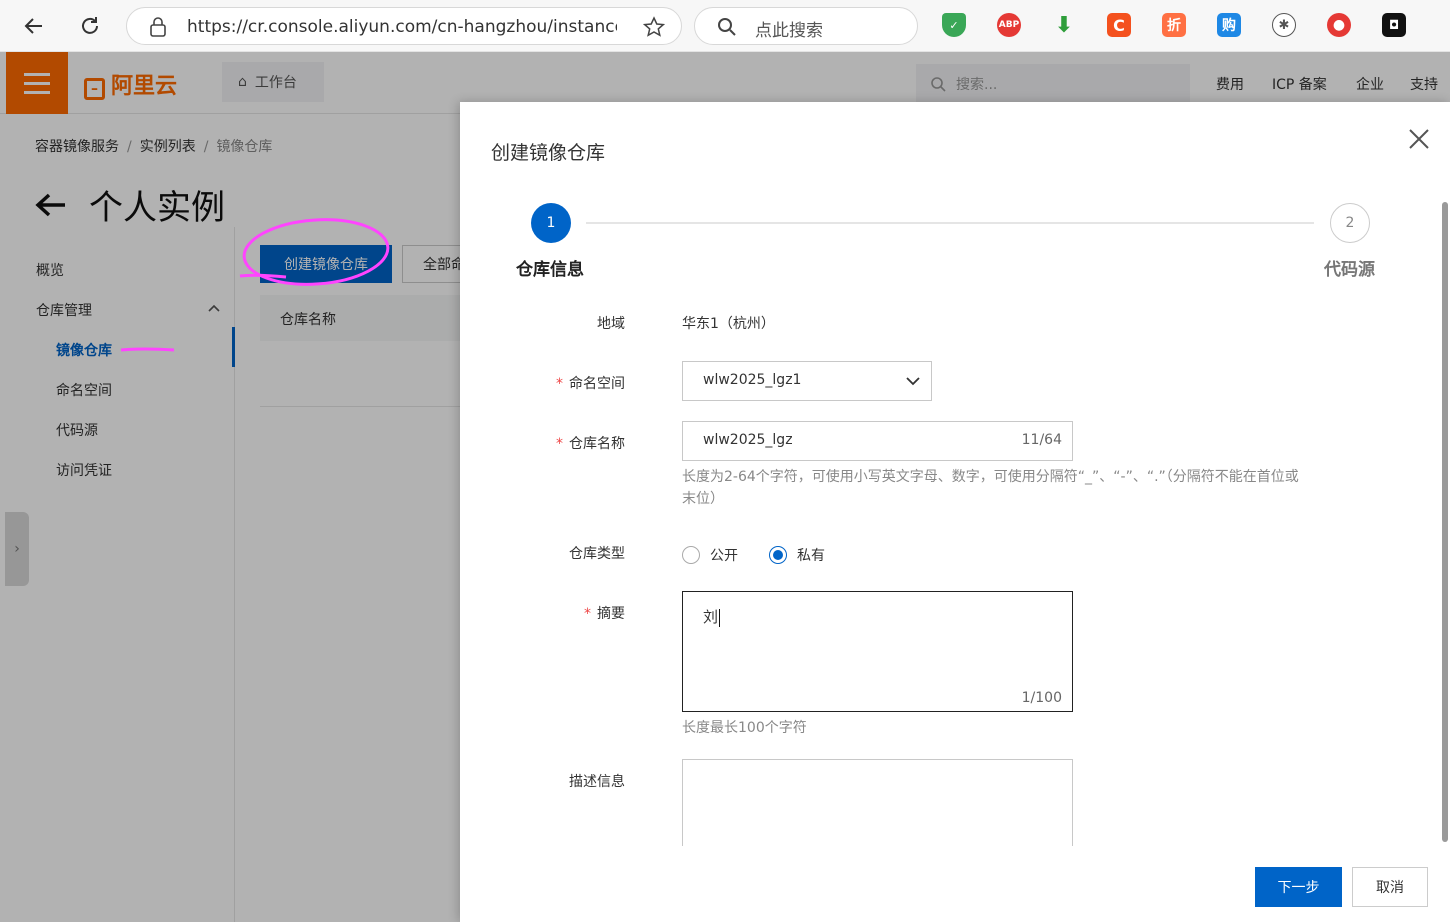  What do you see at coordinates (1119, 25) in the screenshot?
I see `c-extension-icon: C` at bounding box center [1119, 25].